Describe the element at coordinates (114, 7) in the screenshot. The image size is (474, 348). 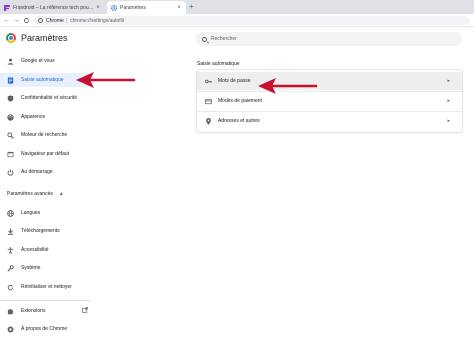
I see `settings-gear-icon` at that location.